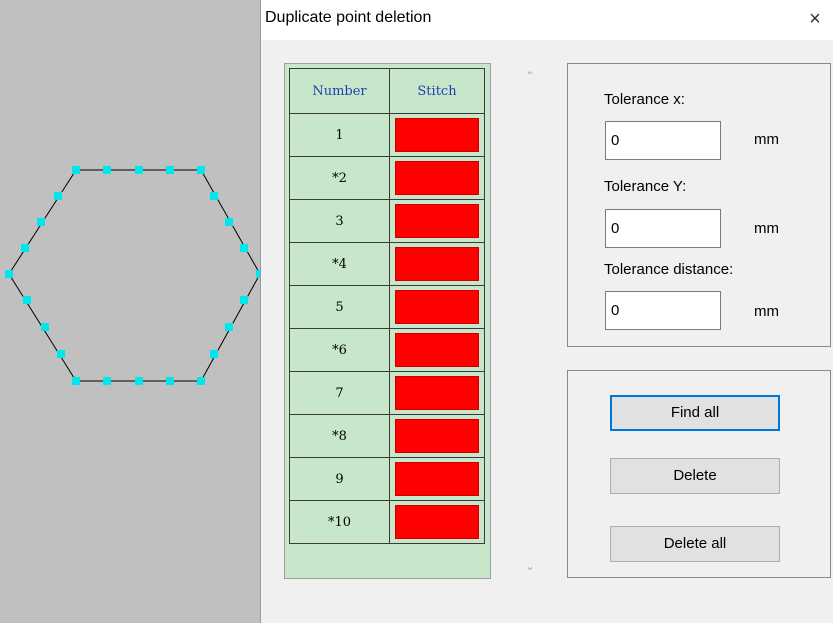  I want to click on stitch-number-cell: 7, so click(339, 393).